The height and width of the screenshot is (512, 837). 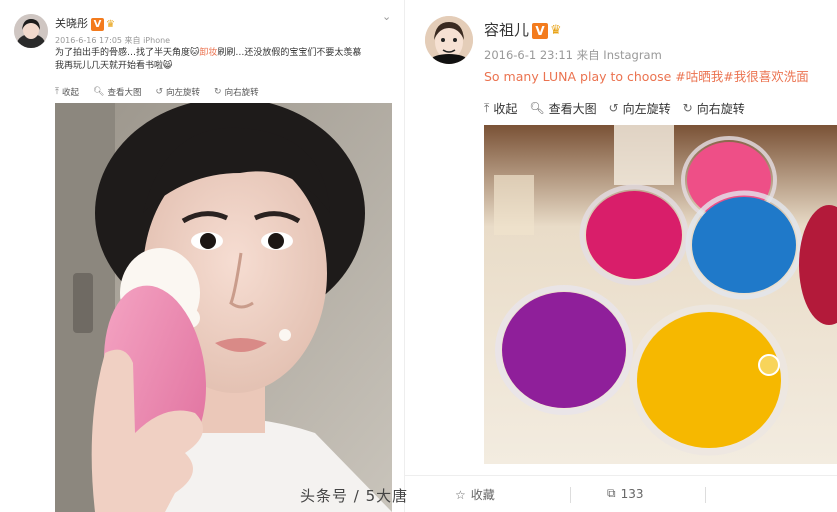 What do you see at coordinates (460, 494) in the screenshot?
I see `star-icon: ☆` at bounding box center [460, 494].